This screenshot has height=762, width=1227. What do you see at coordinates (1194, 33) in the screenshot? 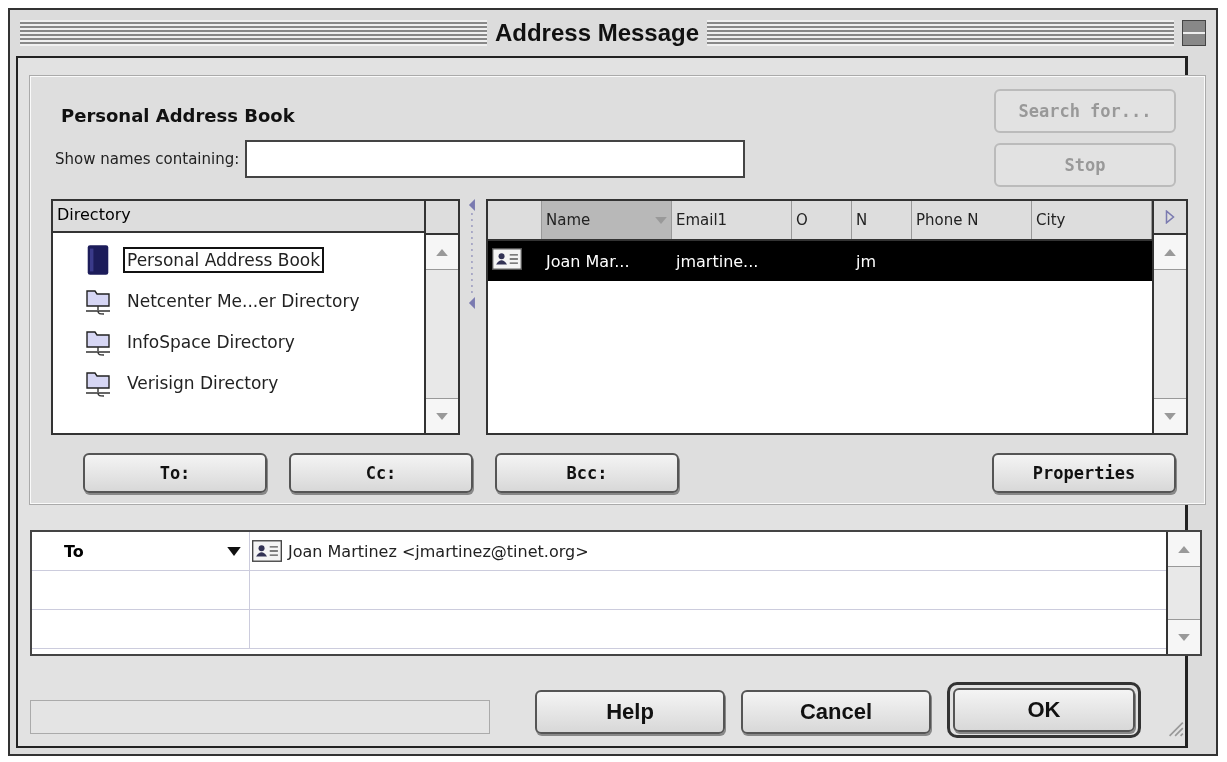
I see `collapse-box-icon` at bounding box center [1194, 33].